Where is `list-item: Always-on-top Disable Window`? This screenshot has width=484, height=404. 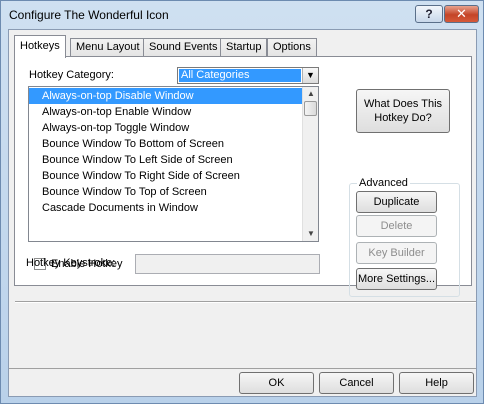 list-item: Always-on-top Disable Window is located at coordinates (166, 96).